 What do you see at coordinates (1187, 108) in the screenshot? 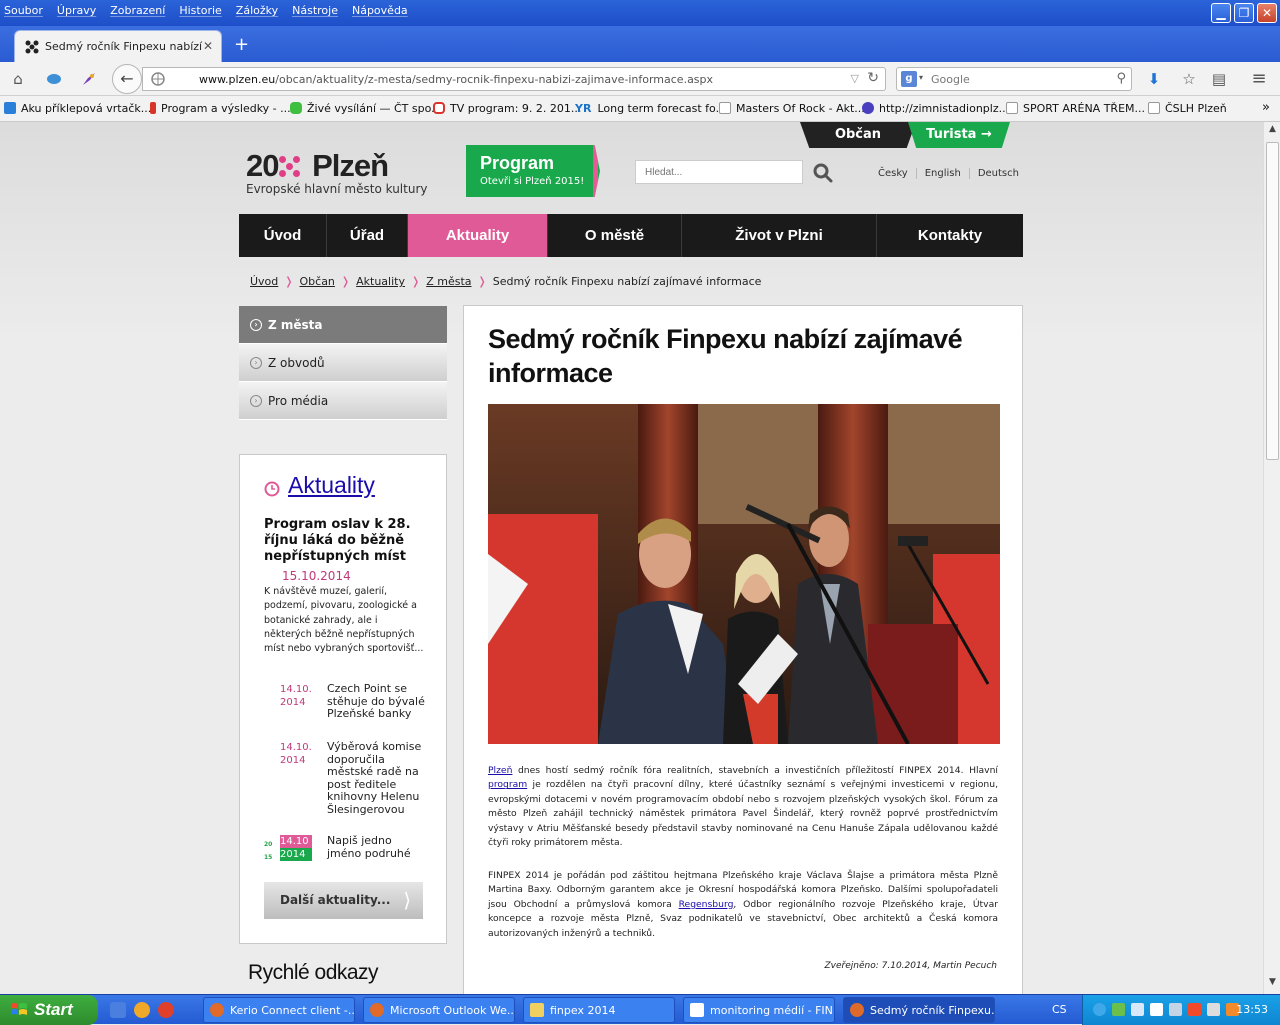
I see `bookmark-item: ČSLH Plzeň` at bounding box center [1187, 108].